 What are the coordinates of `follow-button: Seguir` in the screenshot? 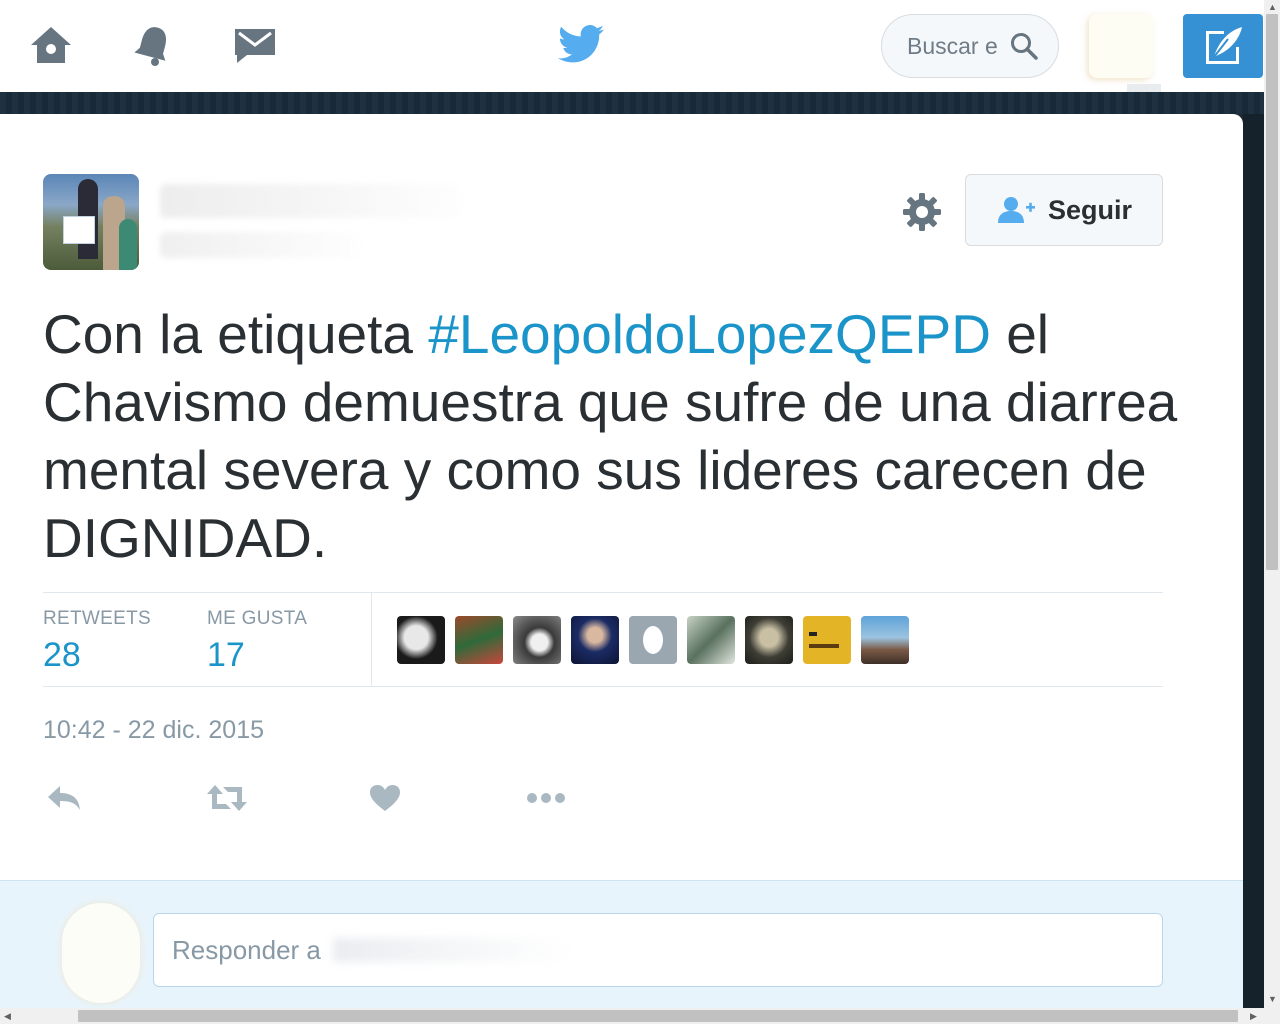 It's located at (1064, 210).